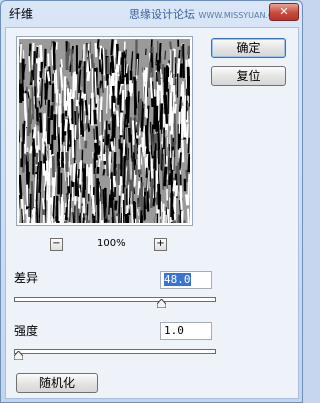 The image size is (320, 403). Describe the element at coordinates (115, 299) in the screenshot. I see `variance-slider-track` at that location.